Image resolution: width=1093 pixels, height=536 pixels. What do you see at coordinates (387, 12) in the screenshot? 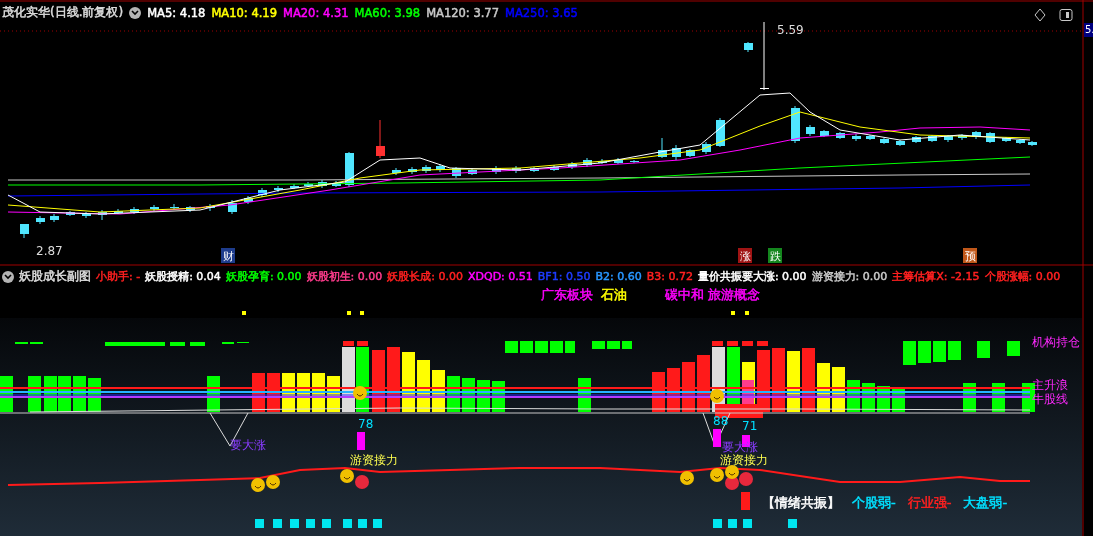
I see `moving-average-value: MA60: 3.98` at bounding box center [387, 12].